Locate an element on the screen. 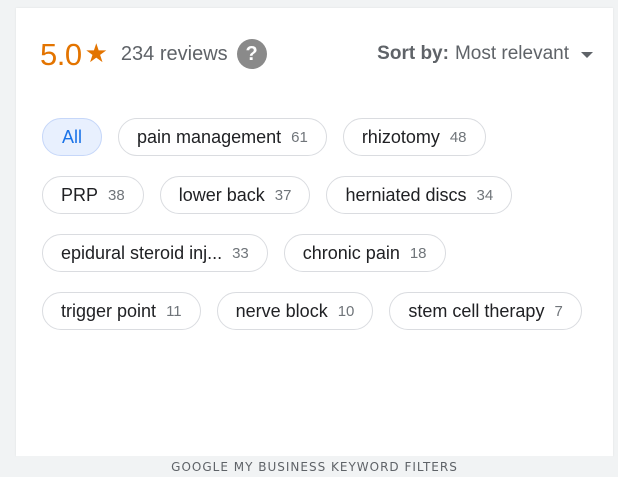 The width and height of the screenshot is (618, 477). chip-lower-back: lower back 37 is located at coordinates (235, 195).